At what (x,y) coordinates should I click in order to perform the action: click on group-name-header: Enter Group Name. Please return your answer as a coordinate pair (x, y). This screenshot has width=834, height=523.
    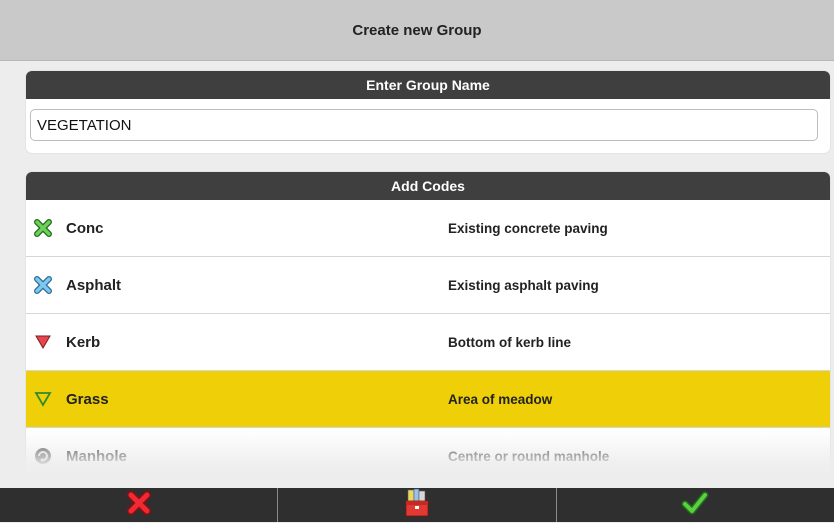
    Looking at the image, I should click on (428, 85).